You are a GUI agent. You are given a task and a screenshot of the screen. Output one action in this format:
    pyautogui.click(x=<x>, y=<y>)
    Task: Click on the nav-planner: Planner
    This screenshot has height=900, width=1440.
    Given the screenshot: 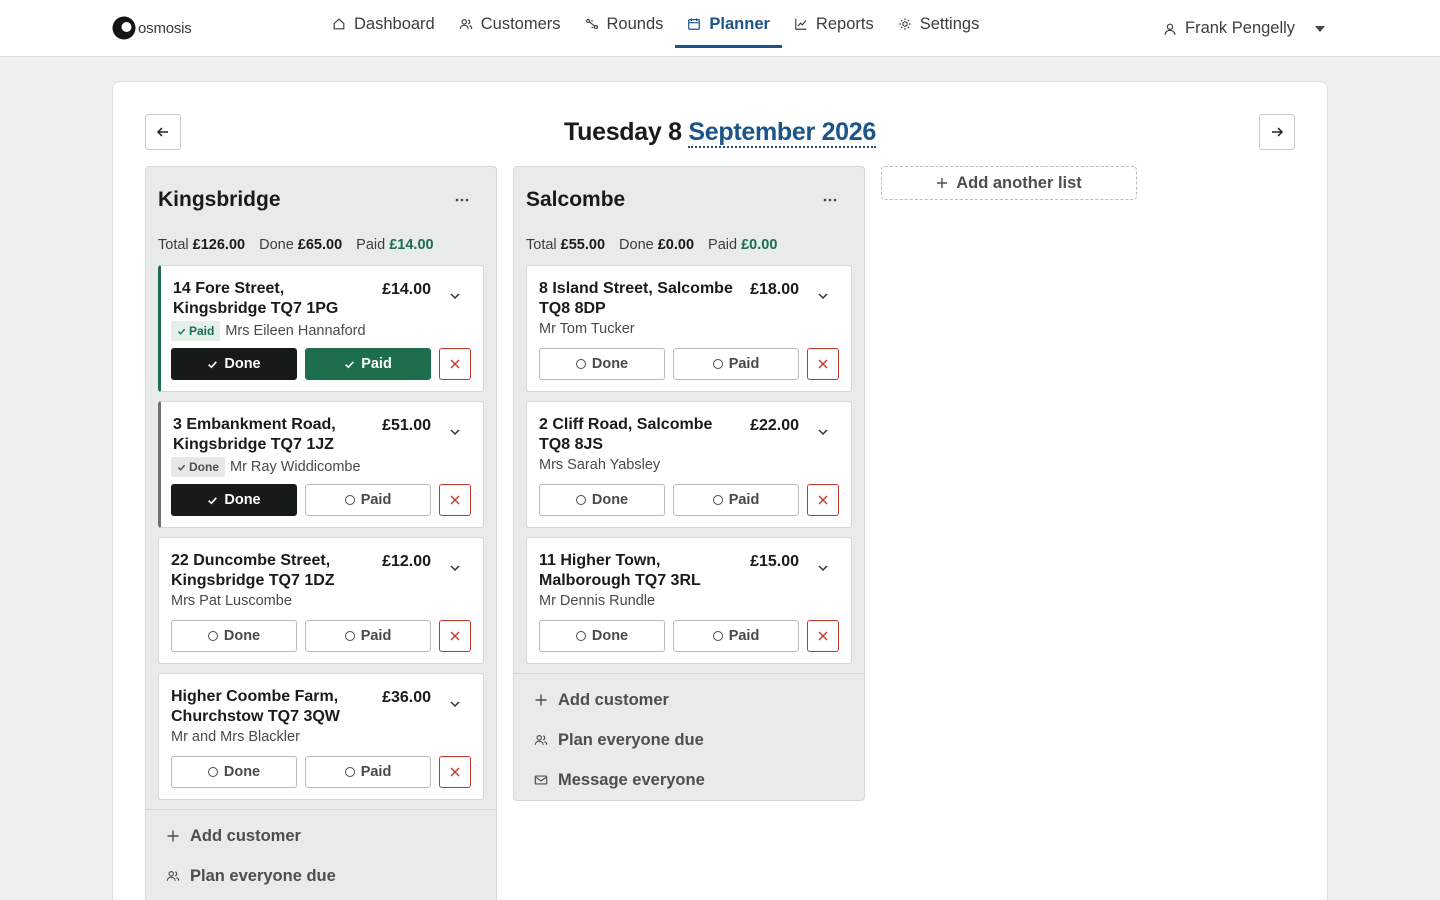 What is the action you would take?
    pyautogui.click(x=728, y=24)
    